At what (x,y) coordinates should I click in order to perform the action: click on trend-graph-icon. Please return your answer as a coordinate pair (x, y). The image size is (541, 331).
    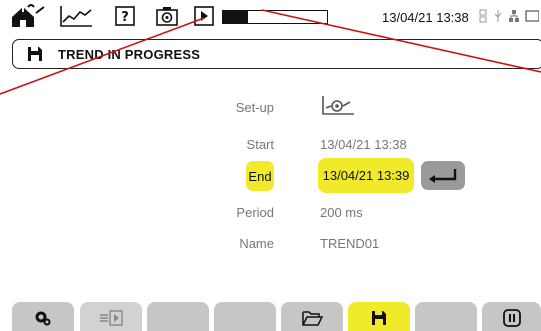
    Looking at the image, I should click on (76, 16).